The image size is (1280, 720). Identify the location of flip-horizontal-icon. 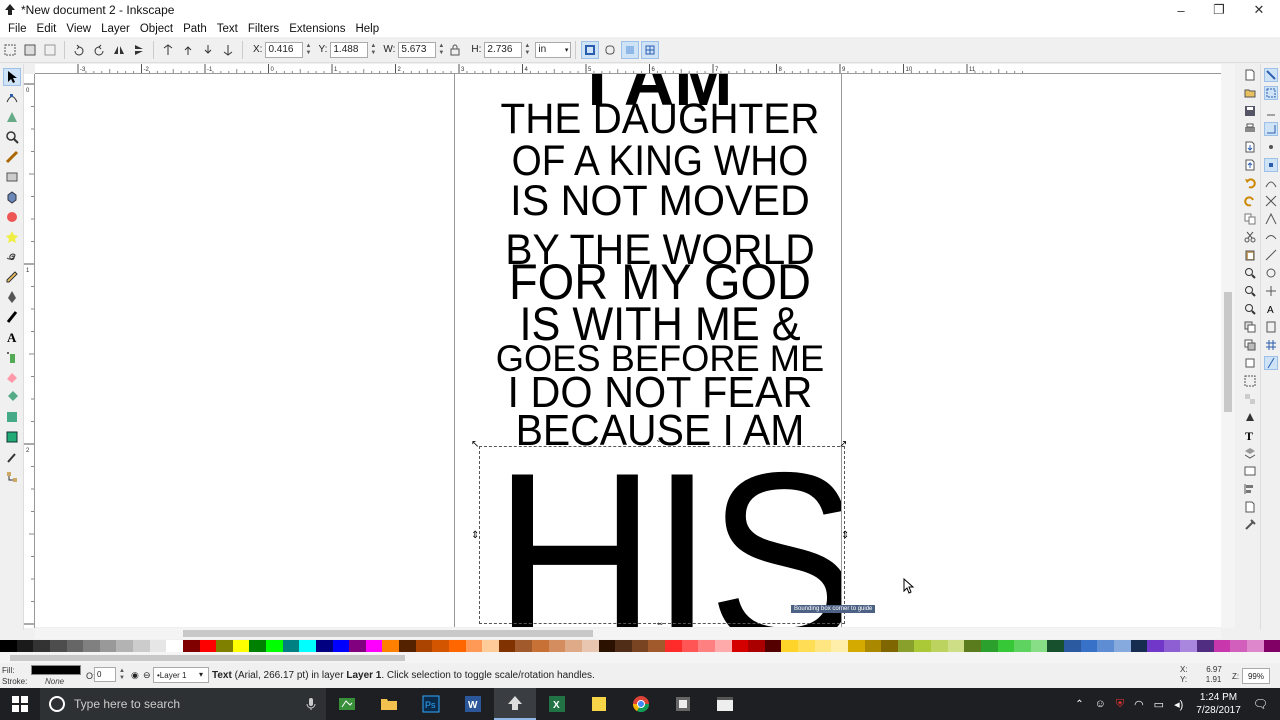
(119, 50).